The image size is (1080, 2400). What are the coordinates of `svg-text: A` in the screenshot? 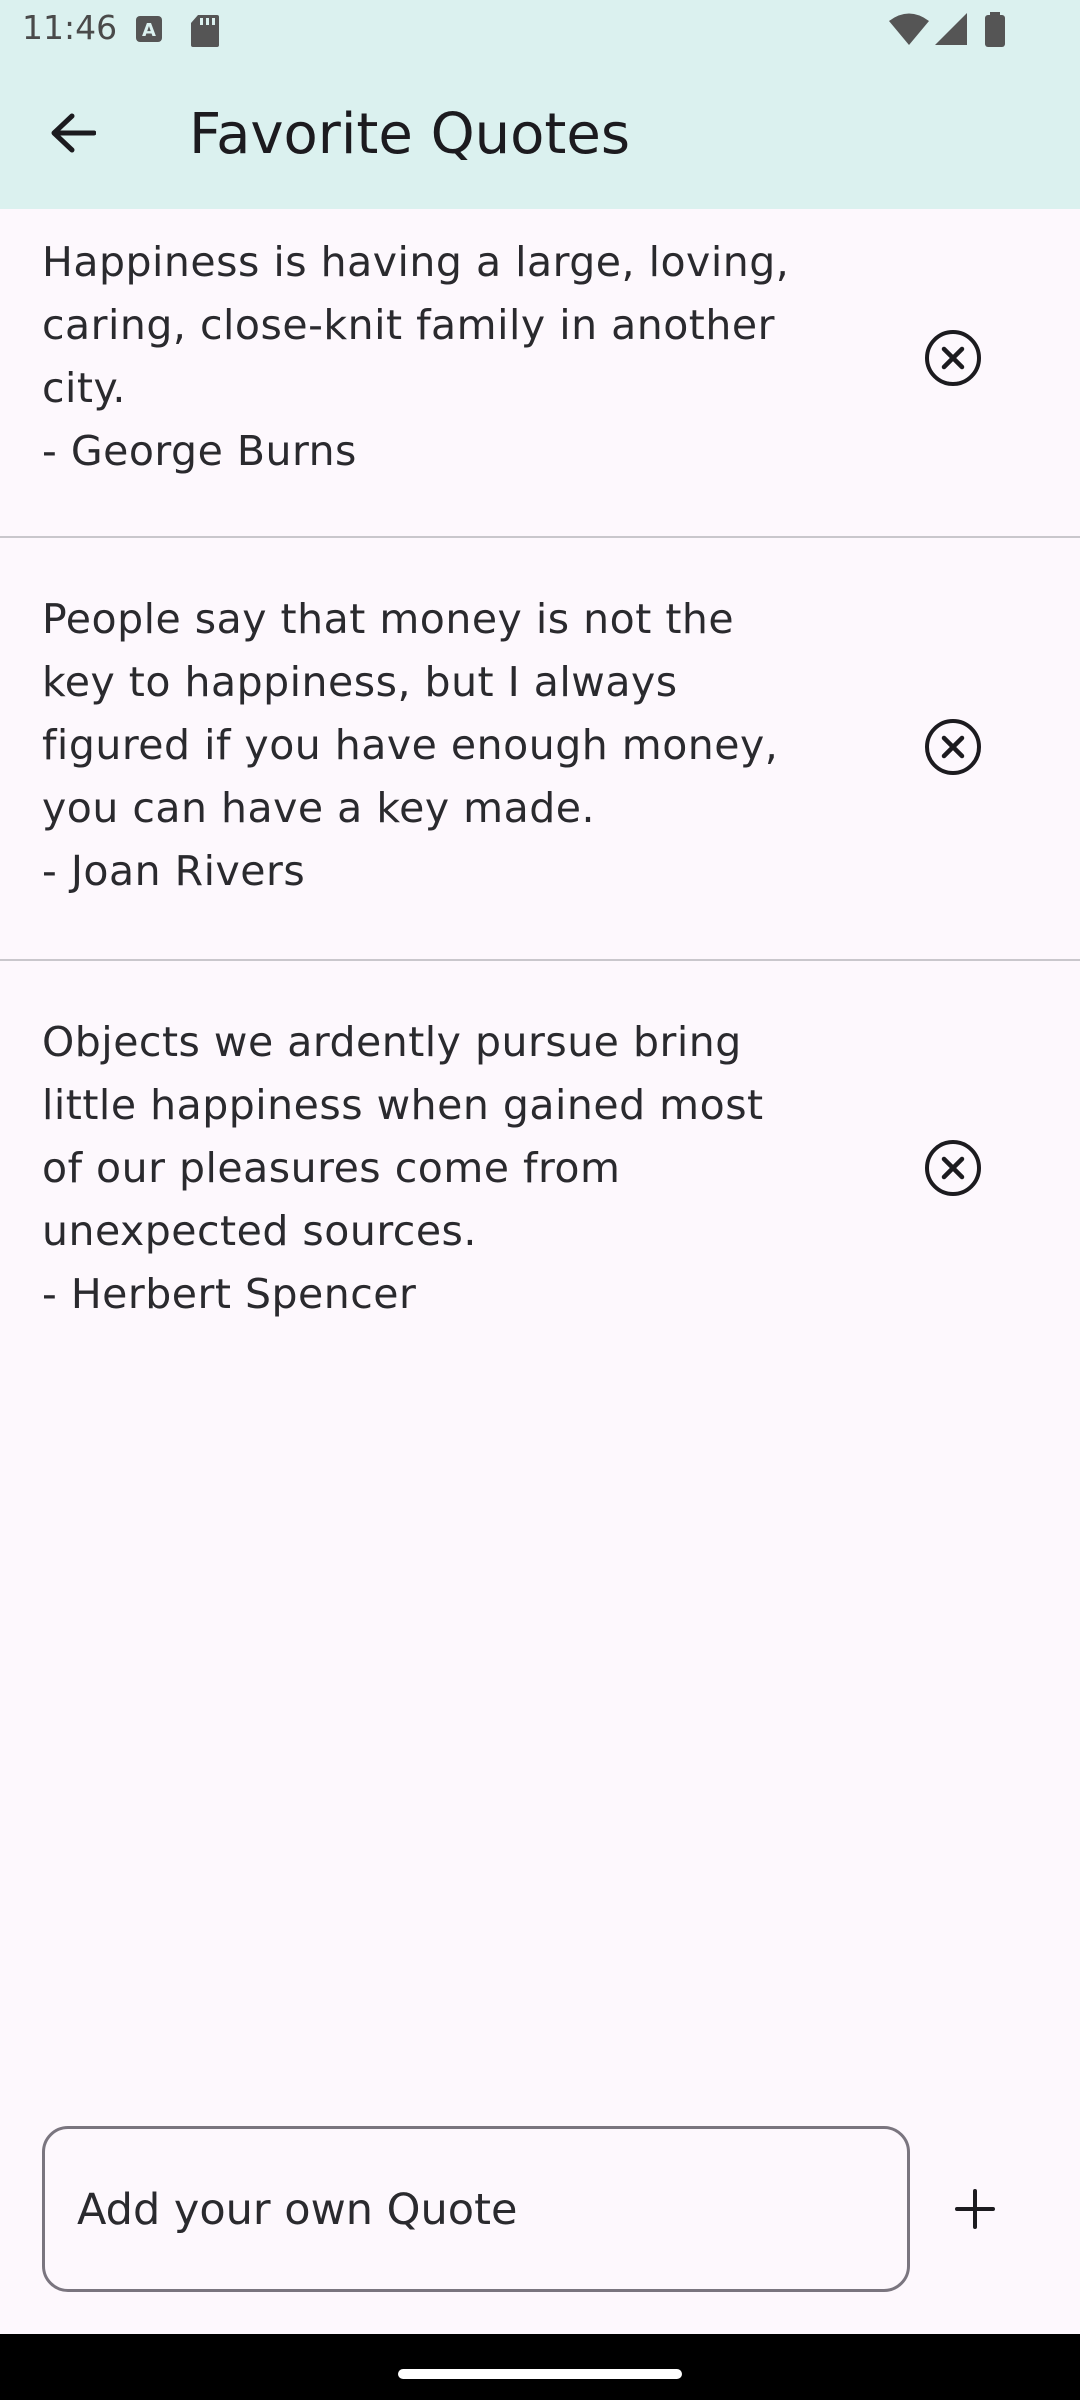 It's located at (149, 30).